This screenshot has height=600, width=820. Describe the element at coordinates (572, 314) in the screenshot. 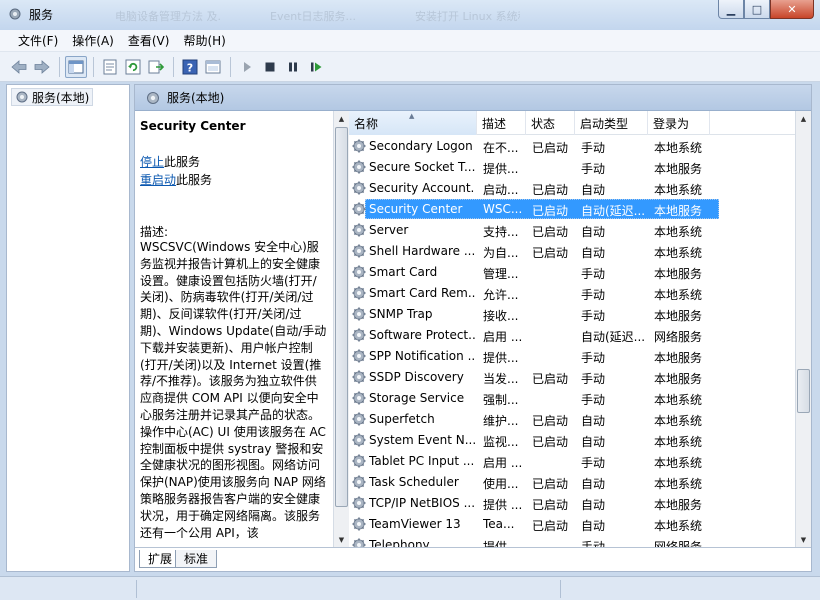

I see `service-row: SNMP Trap 接收... 手动 本地服务` at that location.